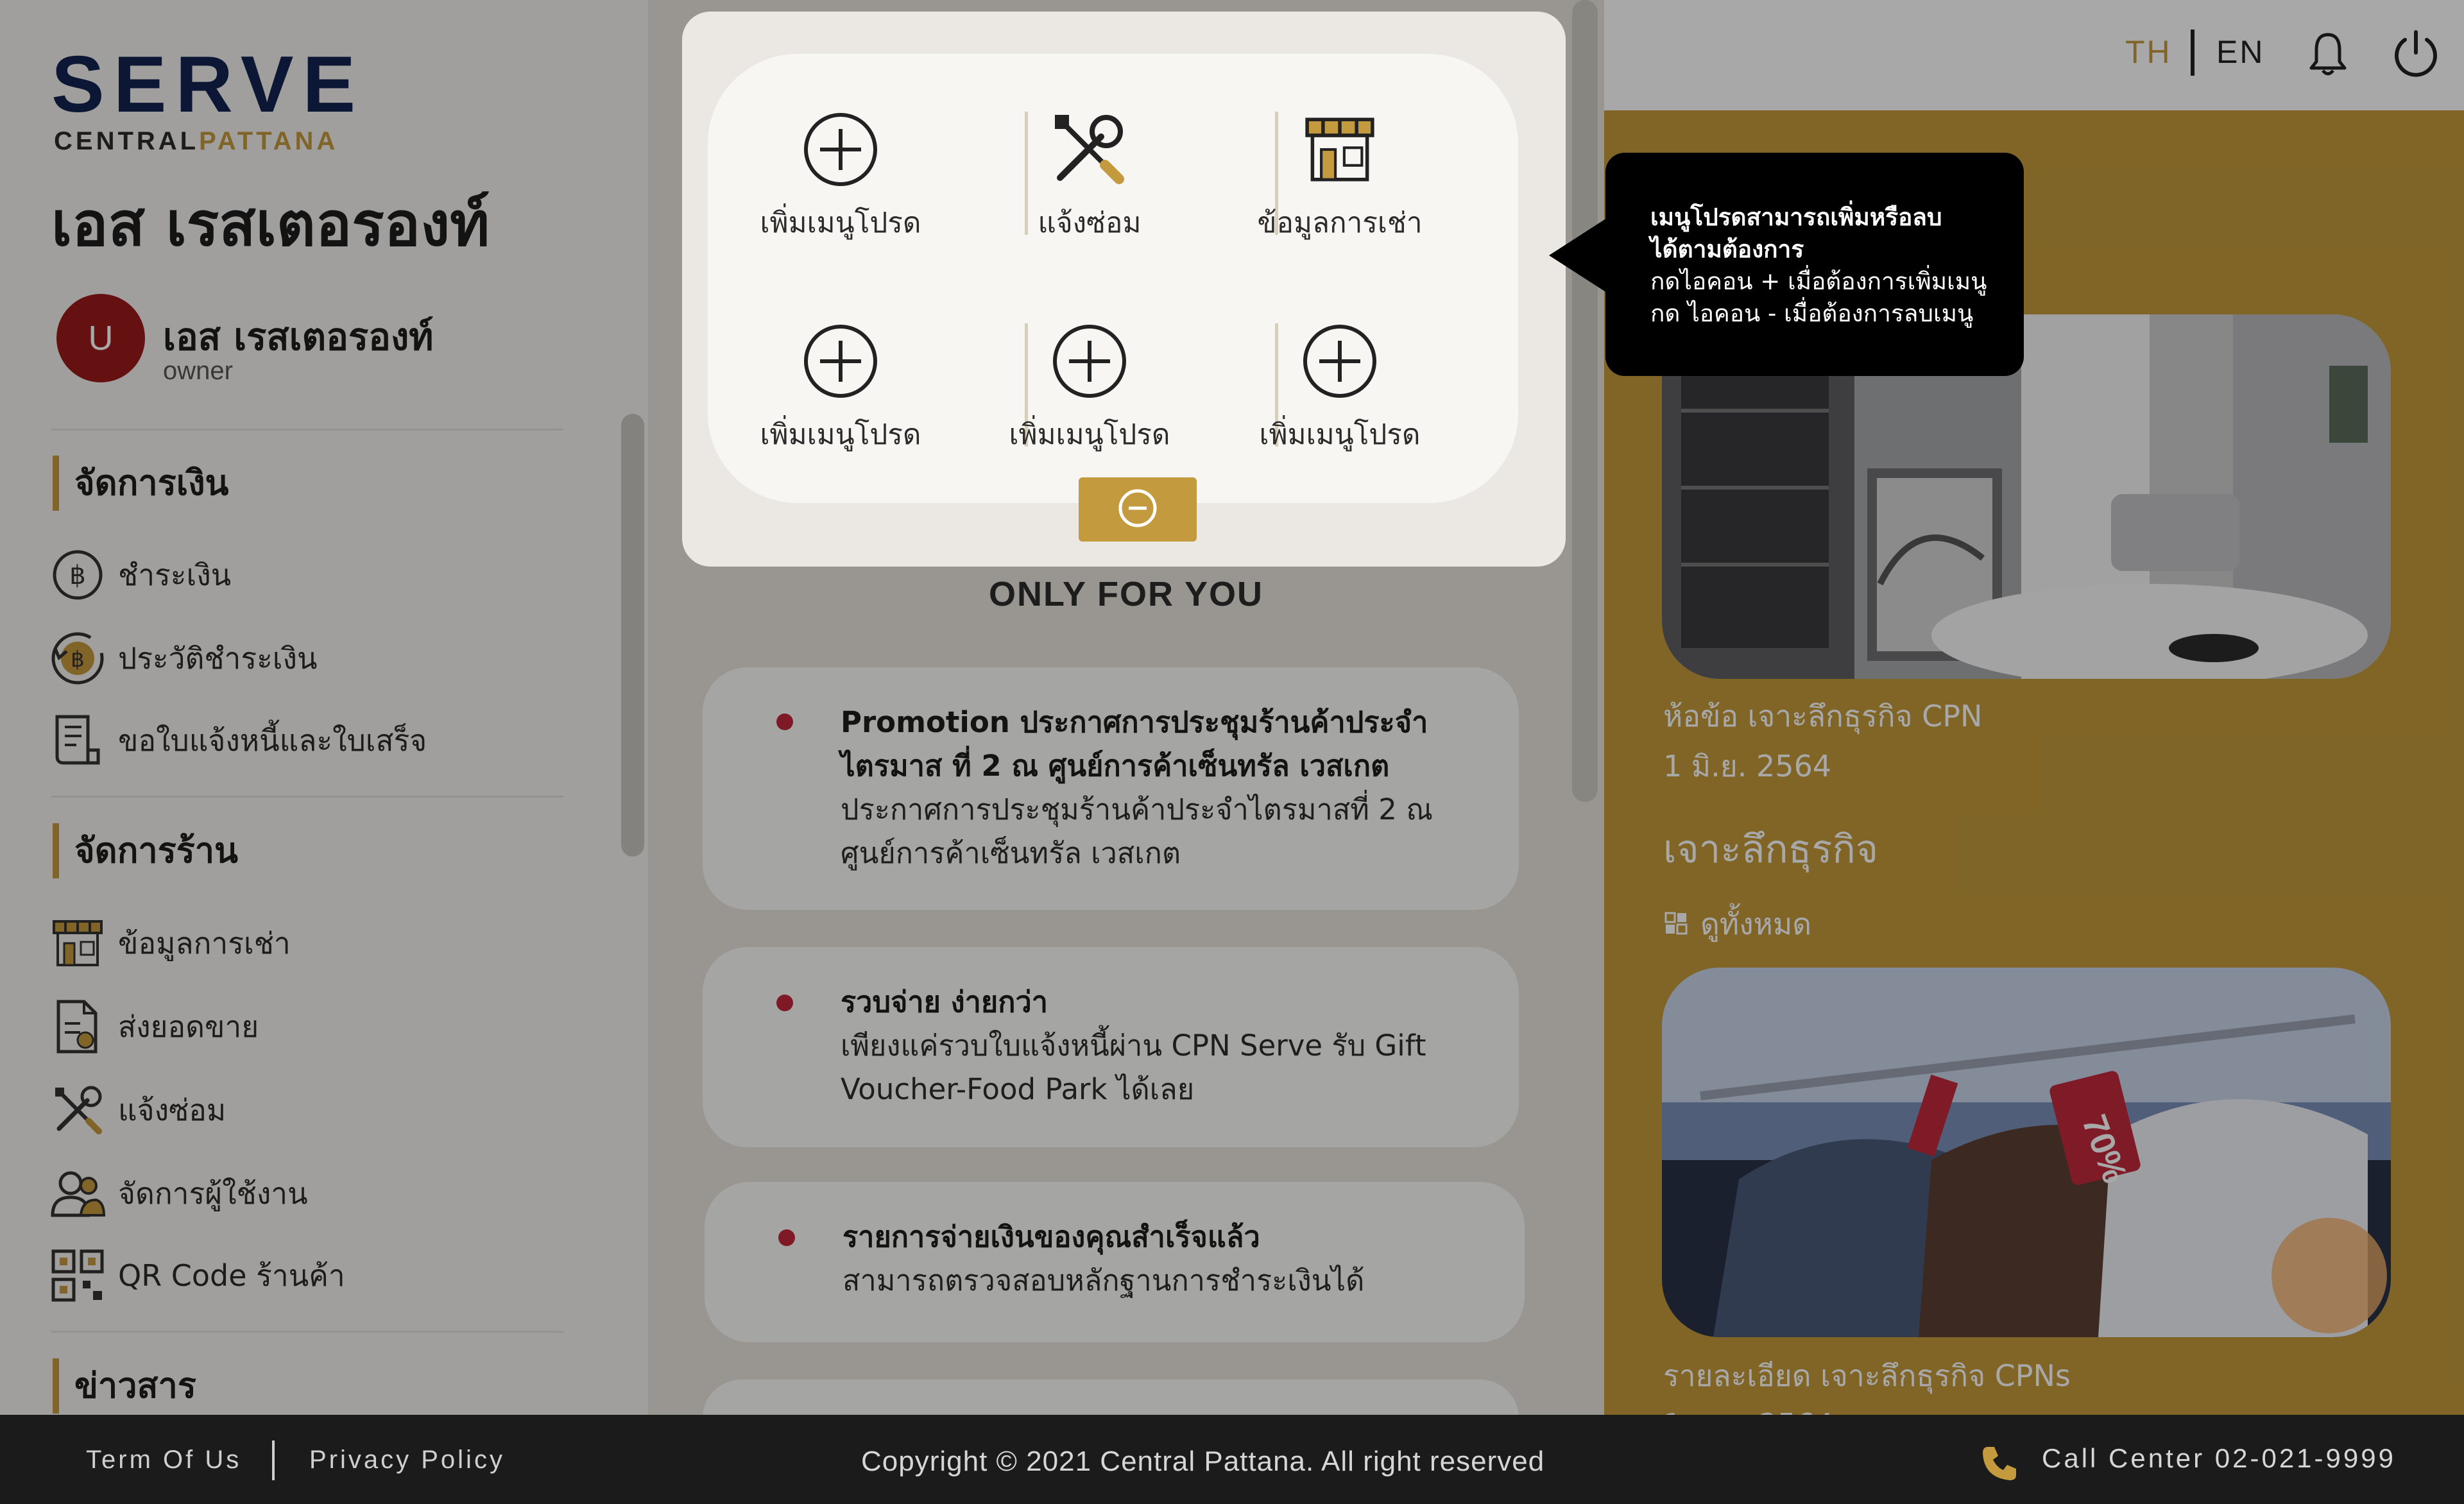 The width and height of the screenshot is (2464, 1504). What do you see at coordinates (273, 1460) in the screenshot?
I see `footer-separator` at bounding box center [273, 1460].